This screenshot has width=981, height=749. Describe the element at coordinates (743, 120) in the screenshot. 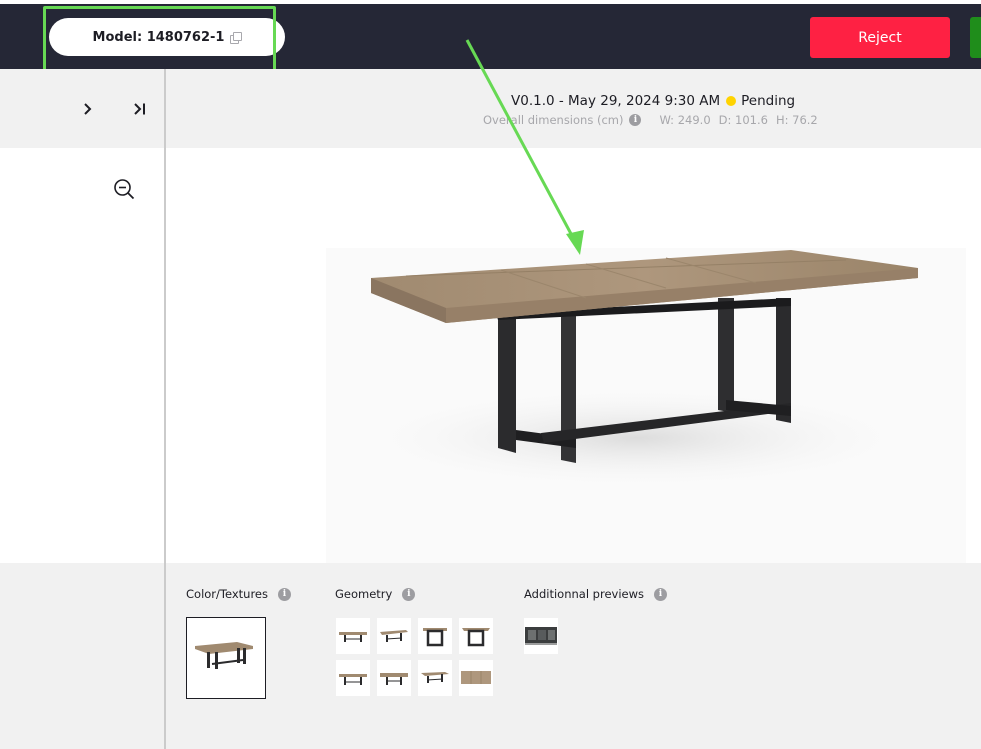

I see `dimension-depth: D: 101.6` at that location.